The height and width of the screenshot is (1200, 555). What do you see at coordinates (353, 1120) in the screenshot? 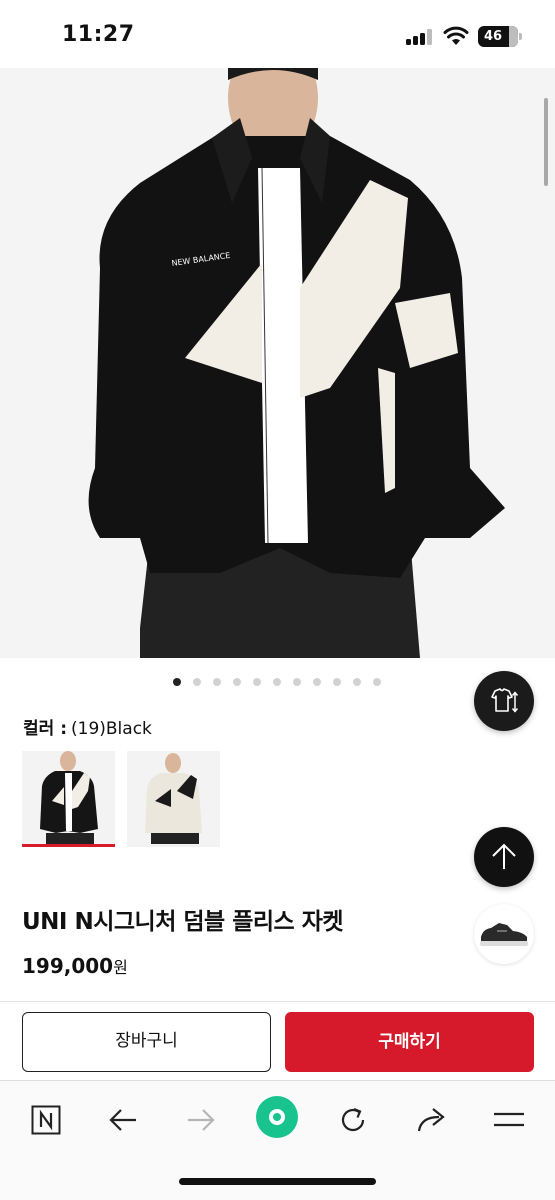
I see `refresh-icon` at bounding box center [353, 1120].